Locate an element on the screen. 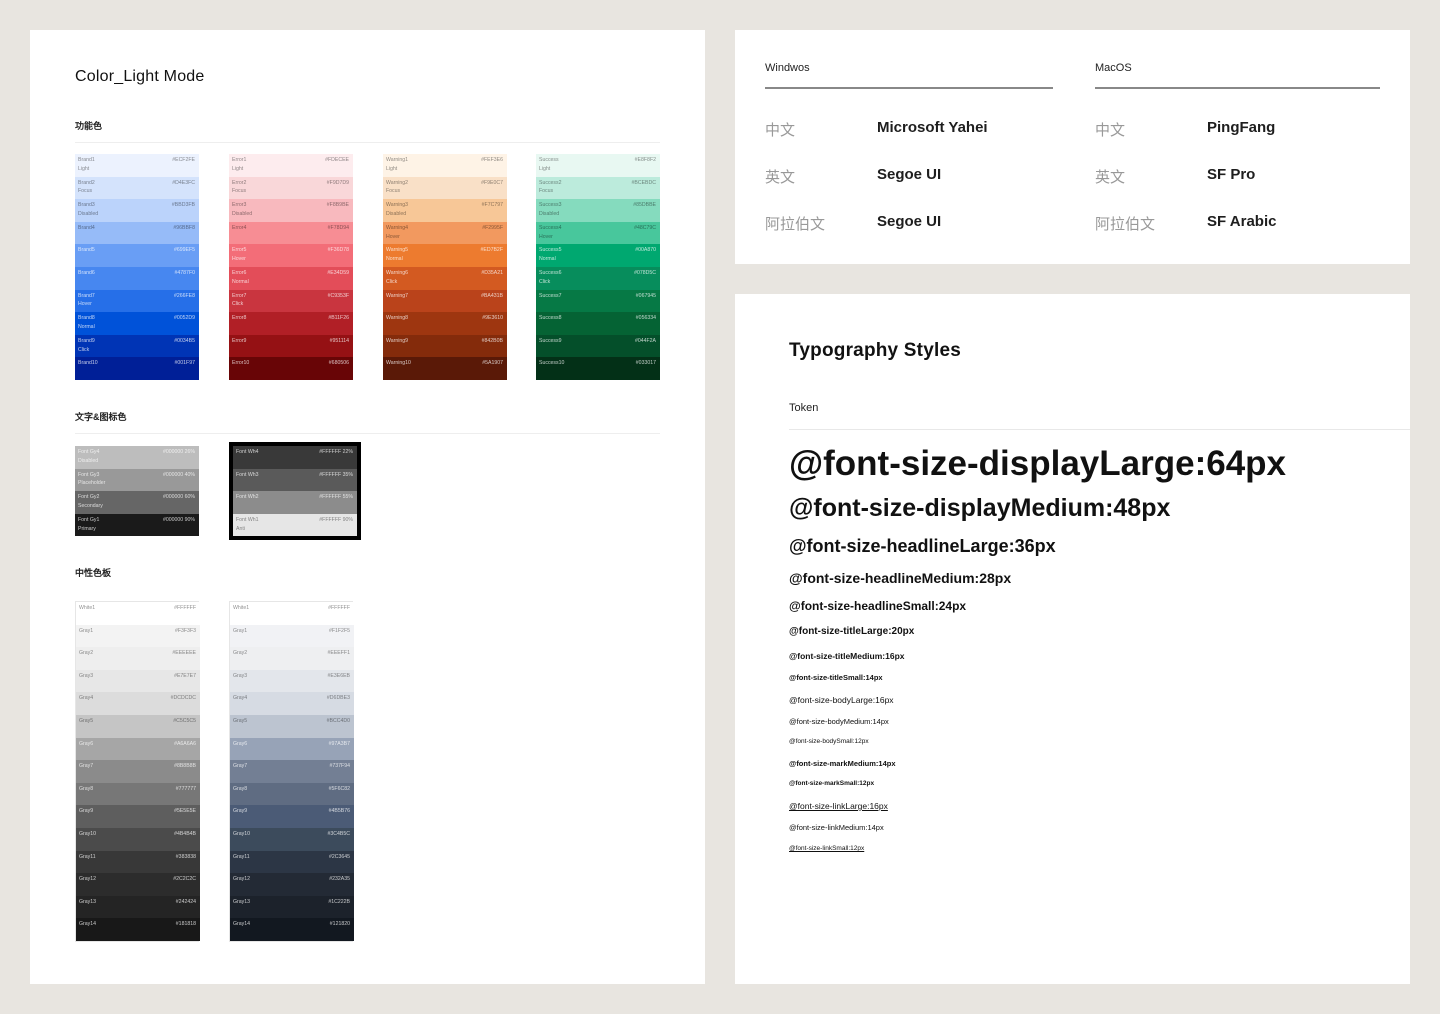  swatch-name: Gray9 is located at coordinates (240, 811).